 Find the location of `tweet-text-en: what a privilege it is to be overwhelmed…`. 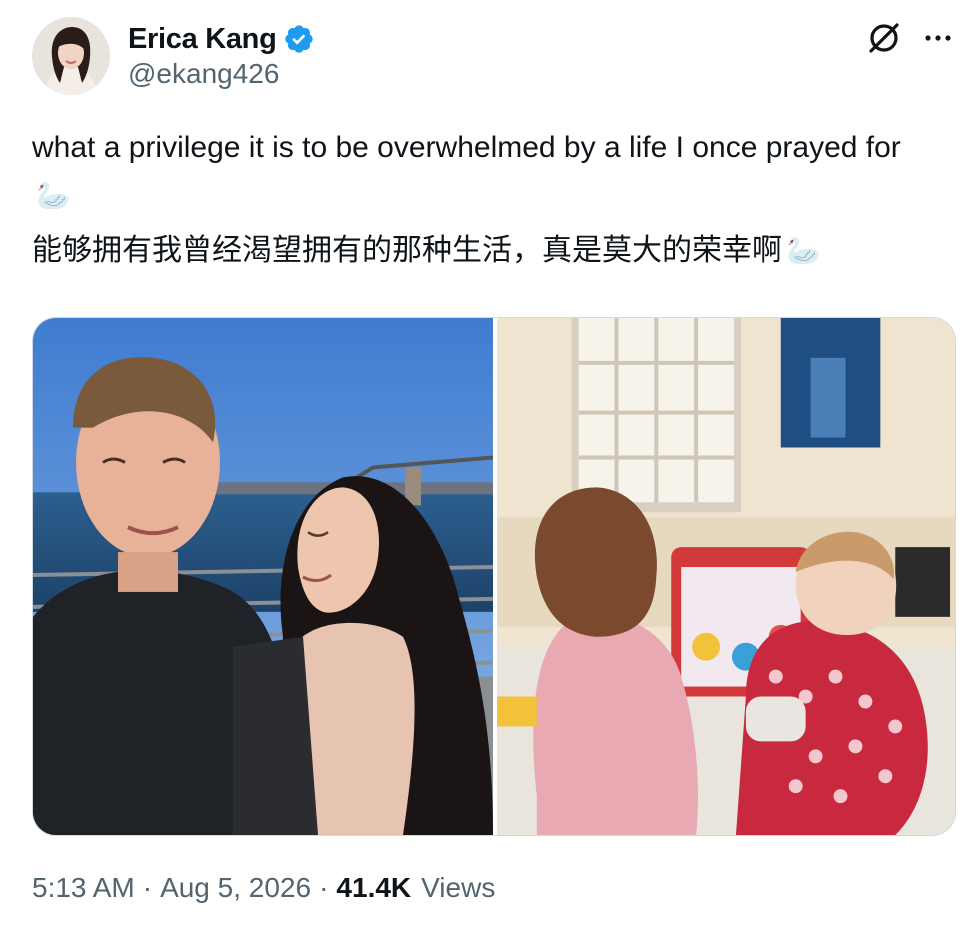

tweet-text-en: what a privilege it is to be overwhelmed… is located at coordinates (466, 147).